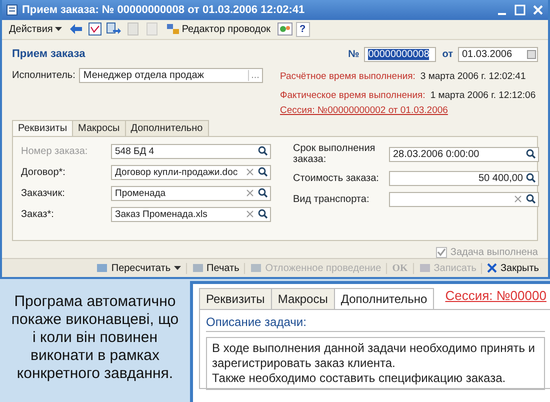 The width and height of the screenshot is (550, 402). Describe the element at coordinates (191, 172) in the screenshot. I see `input-field: Договор купли-продажи.doc` at that location.